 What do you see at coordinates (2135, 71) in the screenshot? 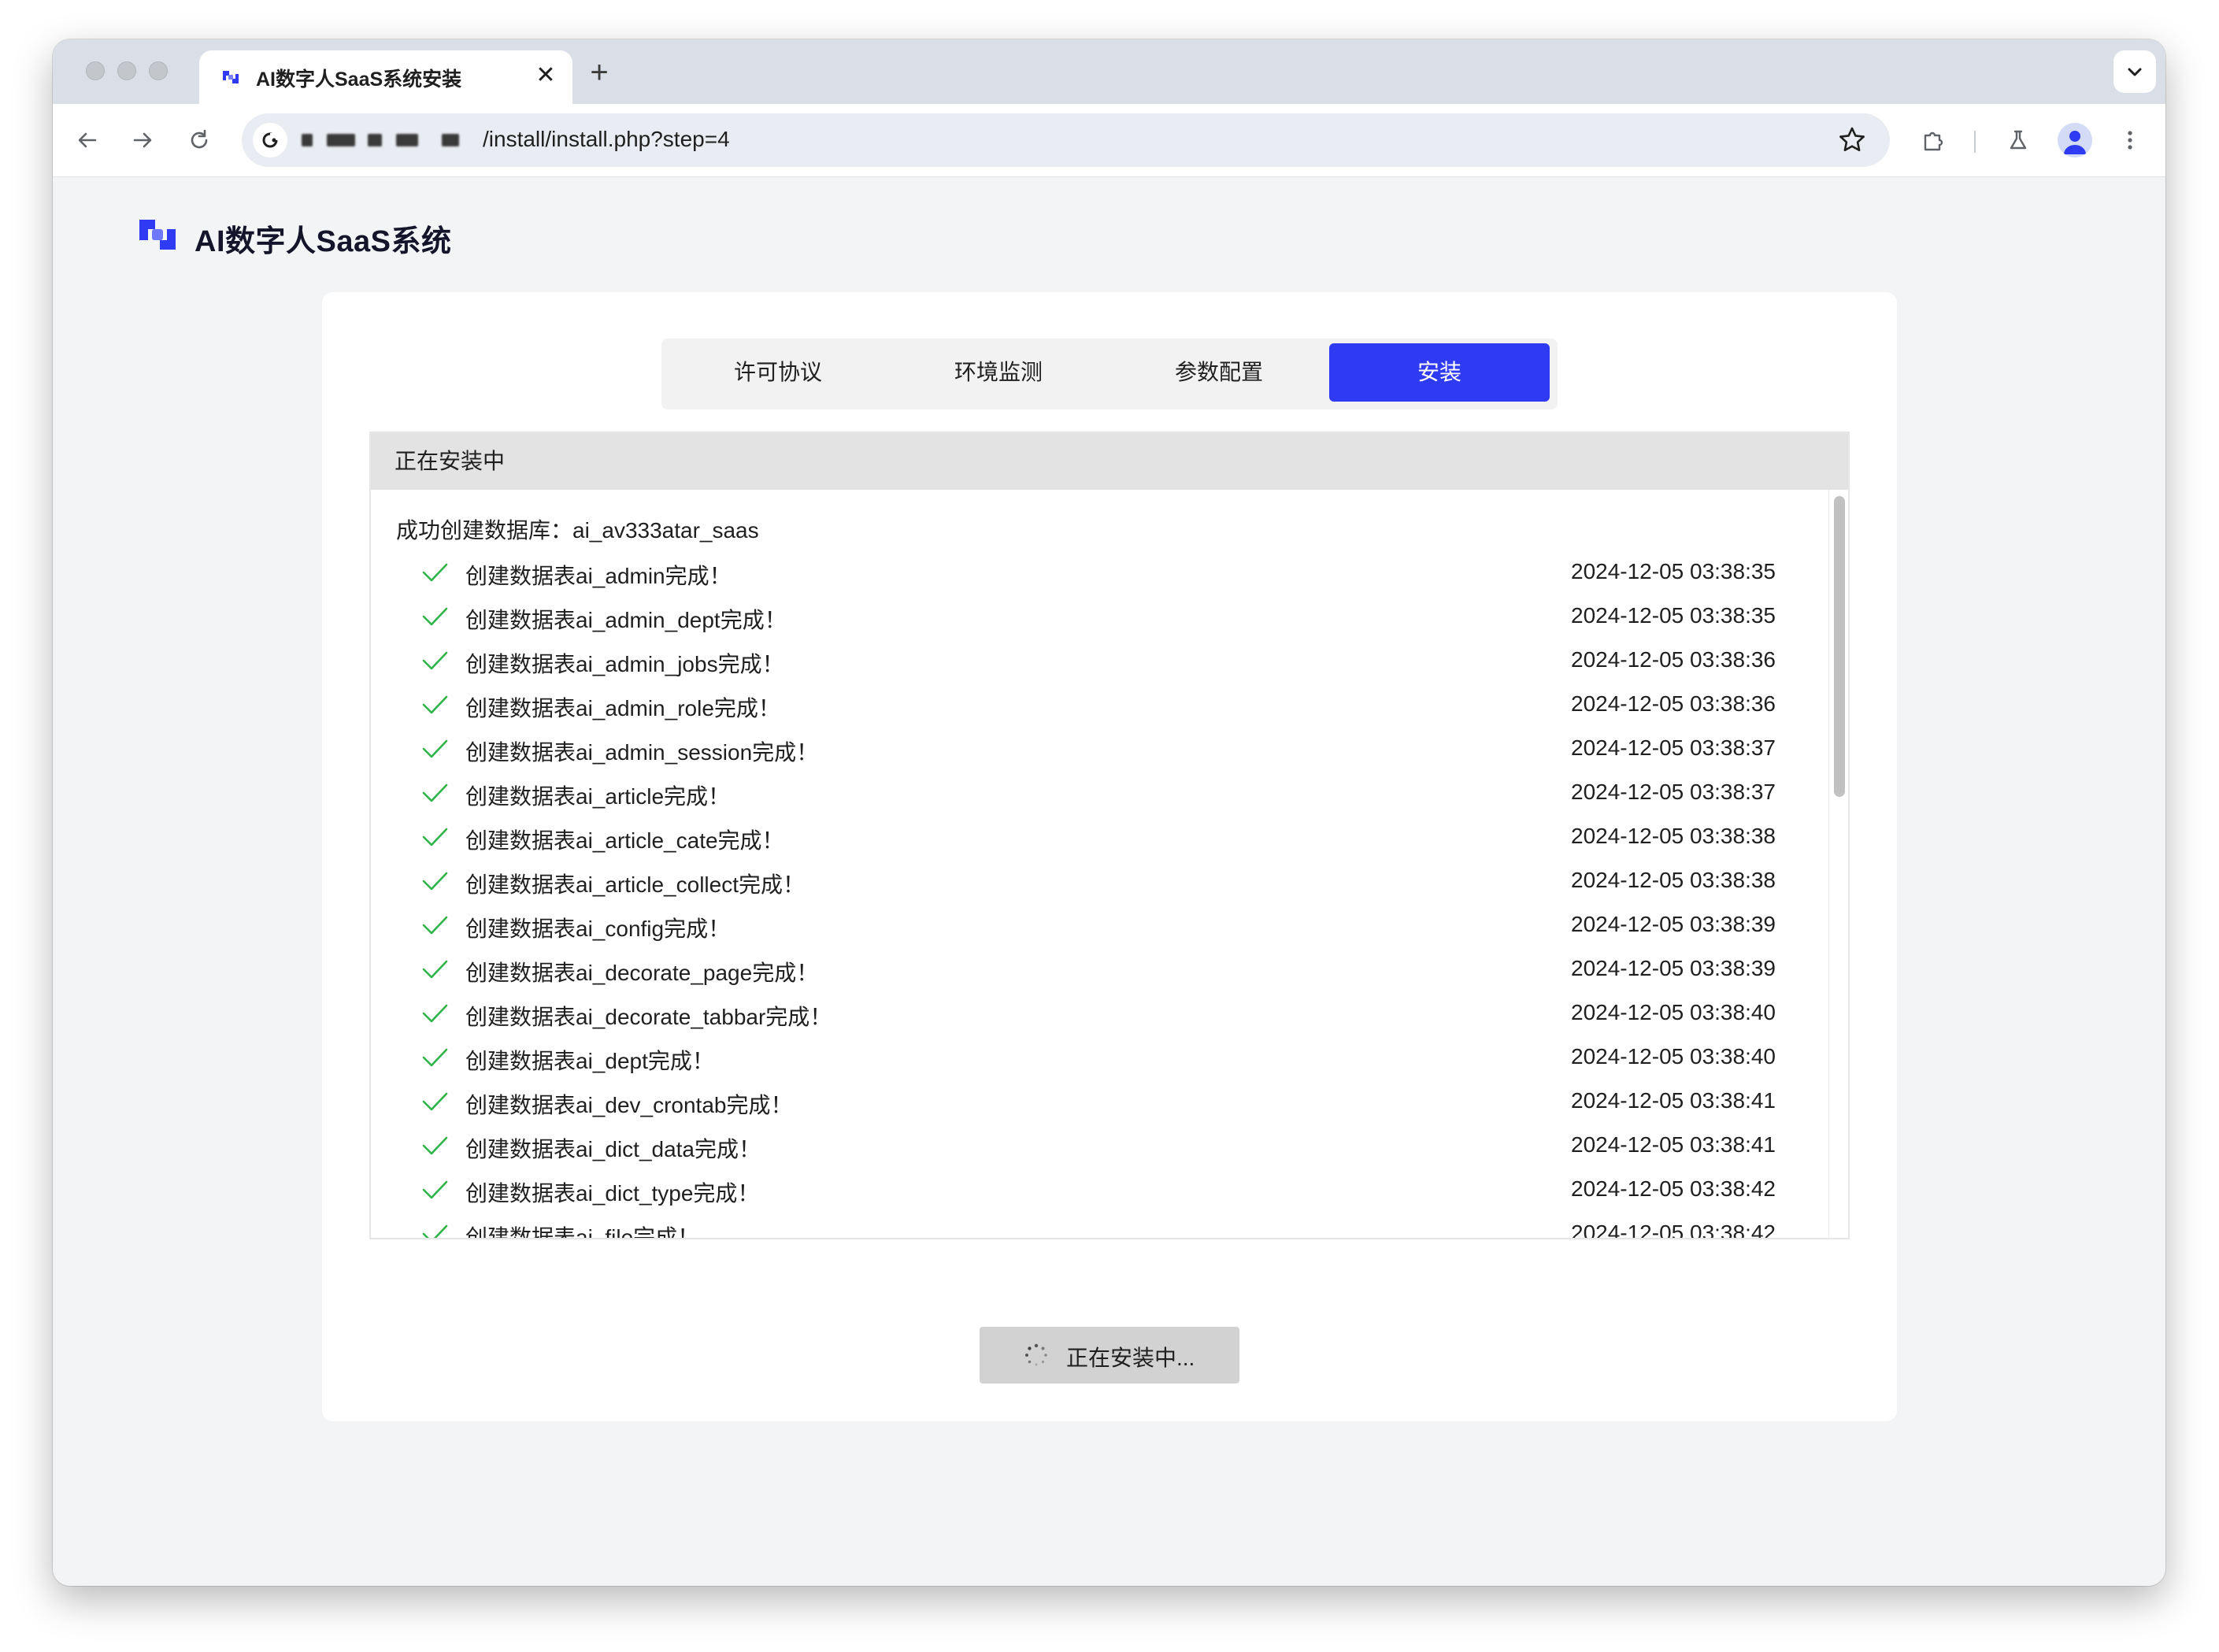
I see `tab-search-icon` at bounding box center [2135, 71].